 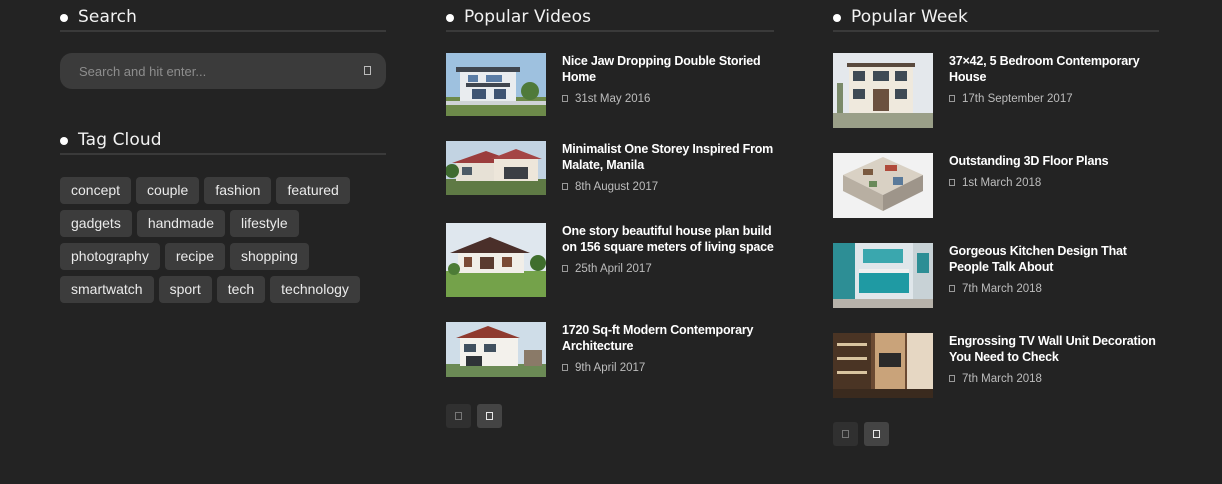 What do you see at coordinates (617, 187) in the screenshot?
I see `post-date-text: 8th August 2017` at bounding box center [617, 187].